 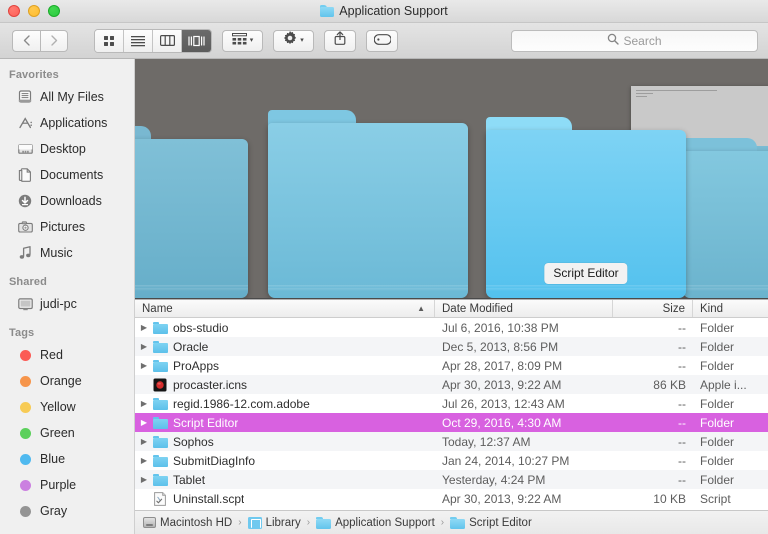 What do you see at coordinates (293, 40) in the screenshot?
I see `action-menu-button: ▾` at bounding box center [293, 40].